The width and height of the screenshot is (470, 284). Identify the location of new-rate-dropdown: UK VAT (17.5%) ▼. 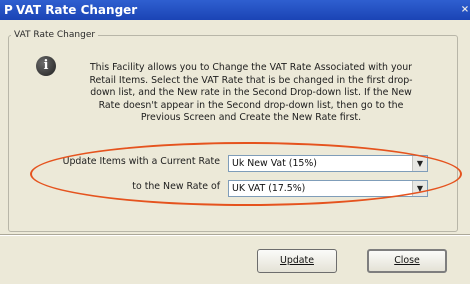
(328, 188).